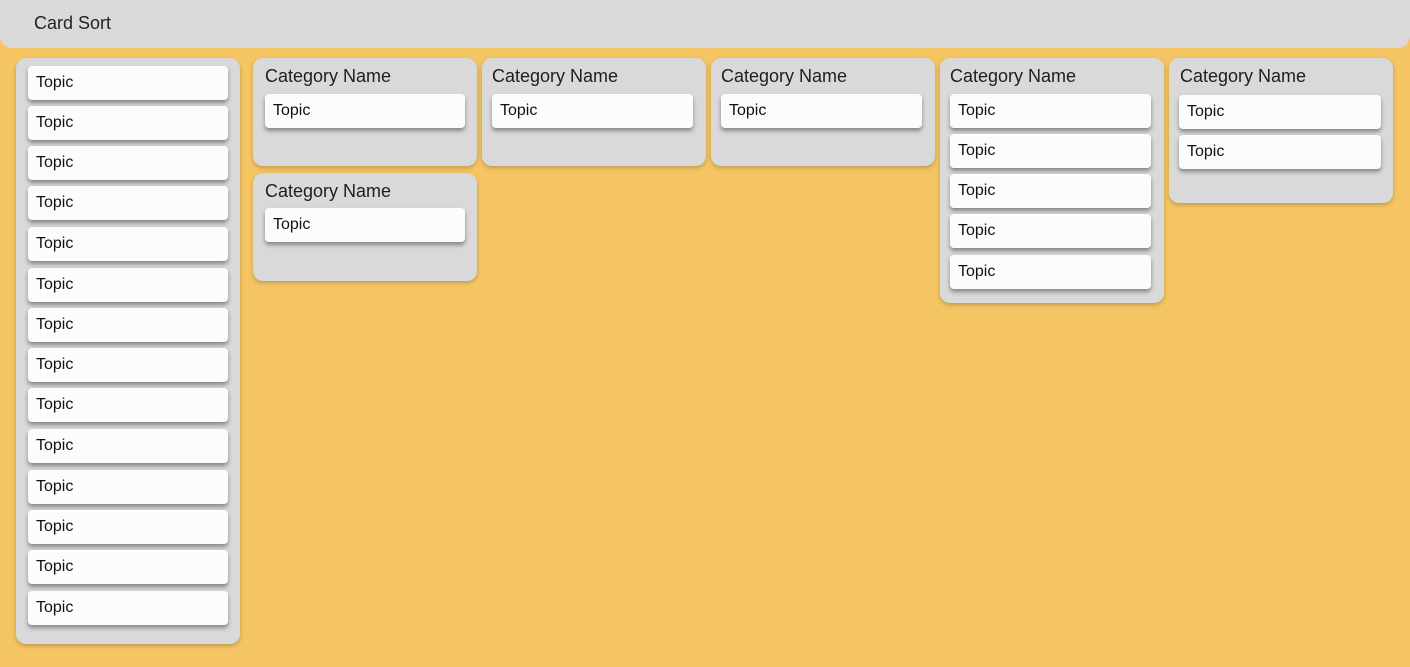 The height and width of the screenshot is (667, 1410). What do you see at coordinates (73, 23) in the screenshot?
I see `app-title: Card Sort` at bounding box center [73, 23].